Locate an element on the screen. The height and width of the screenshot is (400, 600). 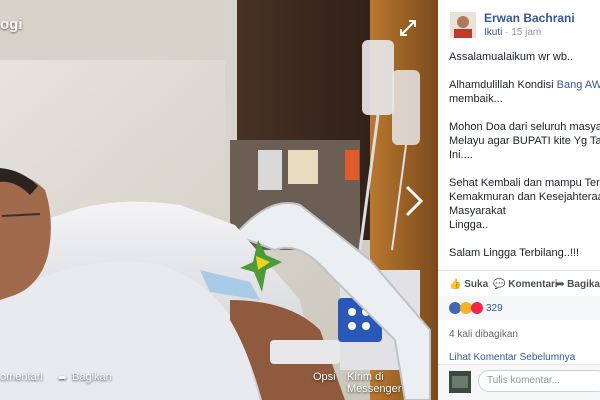
view-previous-comments: Lihat Komentar Sebelumnya is located at coordinates (512, 357).